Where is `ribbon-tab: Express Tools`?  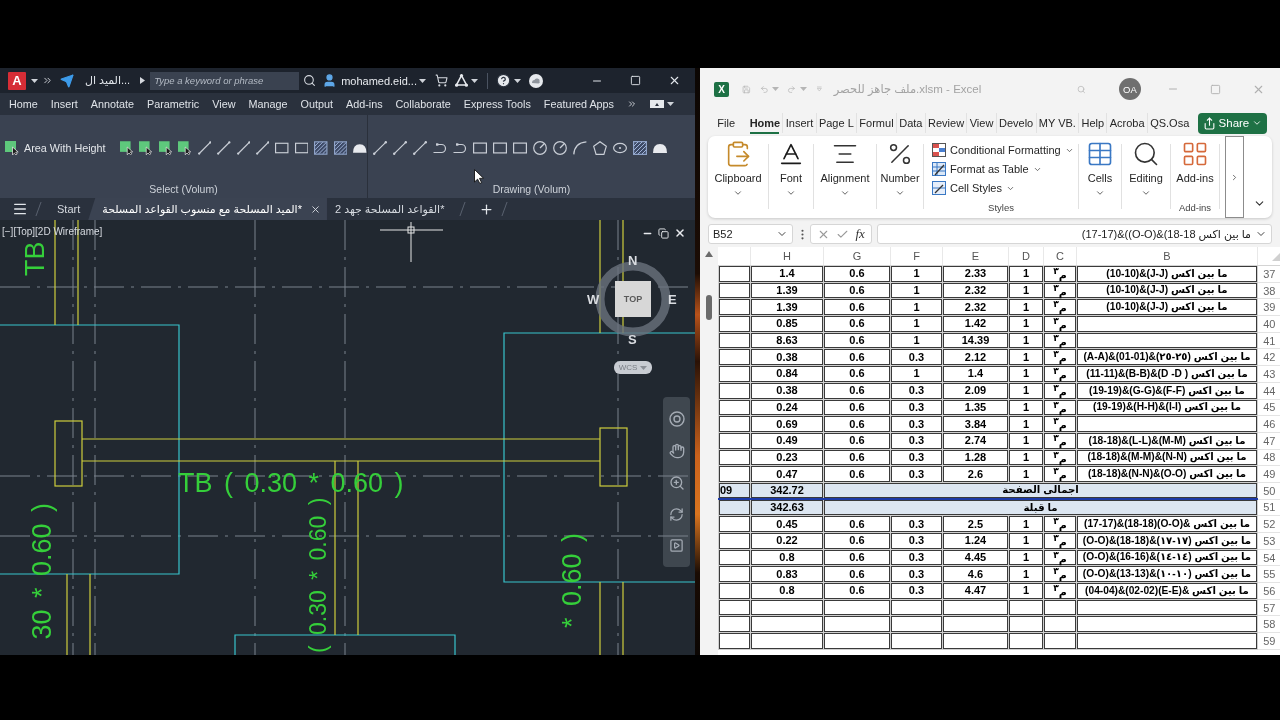 ribbon-tab: Express Tools is located at coordinates (497, 104).